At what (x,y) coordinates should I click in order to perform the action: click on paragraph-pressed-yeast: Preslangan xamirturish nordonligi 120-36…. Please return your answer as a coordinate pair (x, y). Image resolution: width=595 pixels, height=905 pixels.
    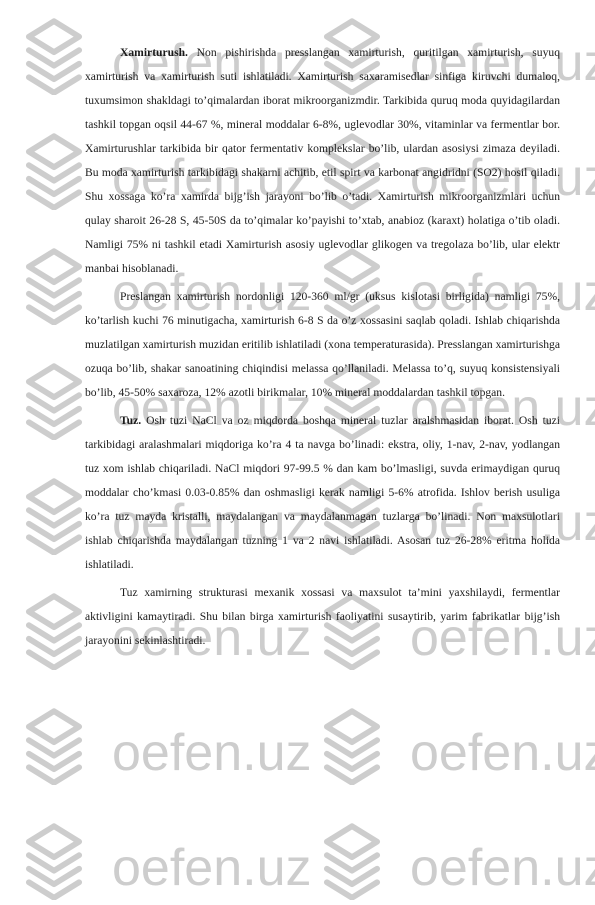
    Looking at the image, I should click on (322, 345).